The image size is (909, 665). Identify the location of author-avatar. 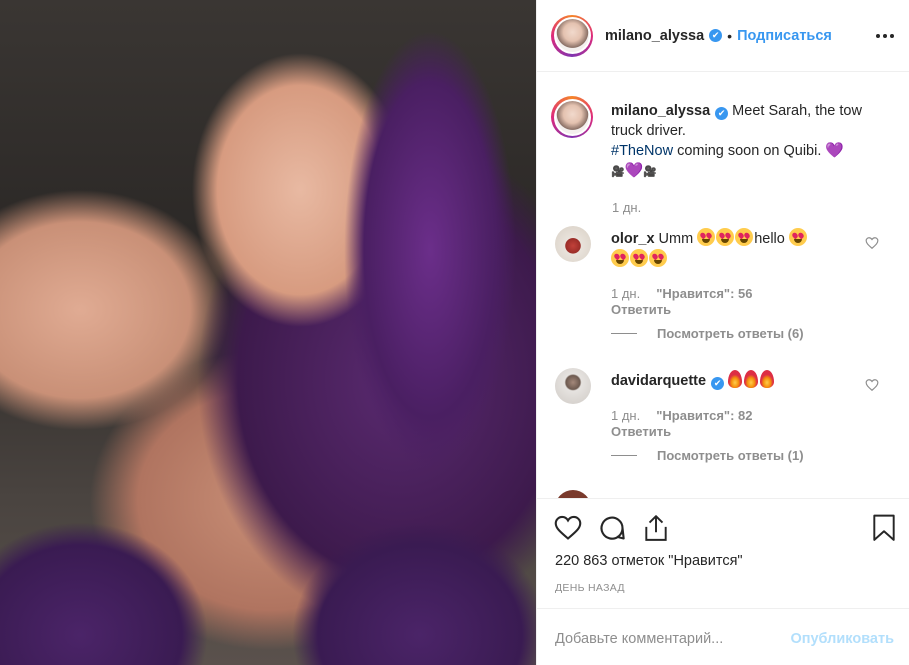
(572, 35).